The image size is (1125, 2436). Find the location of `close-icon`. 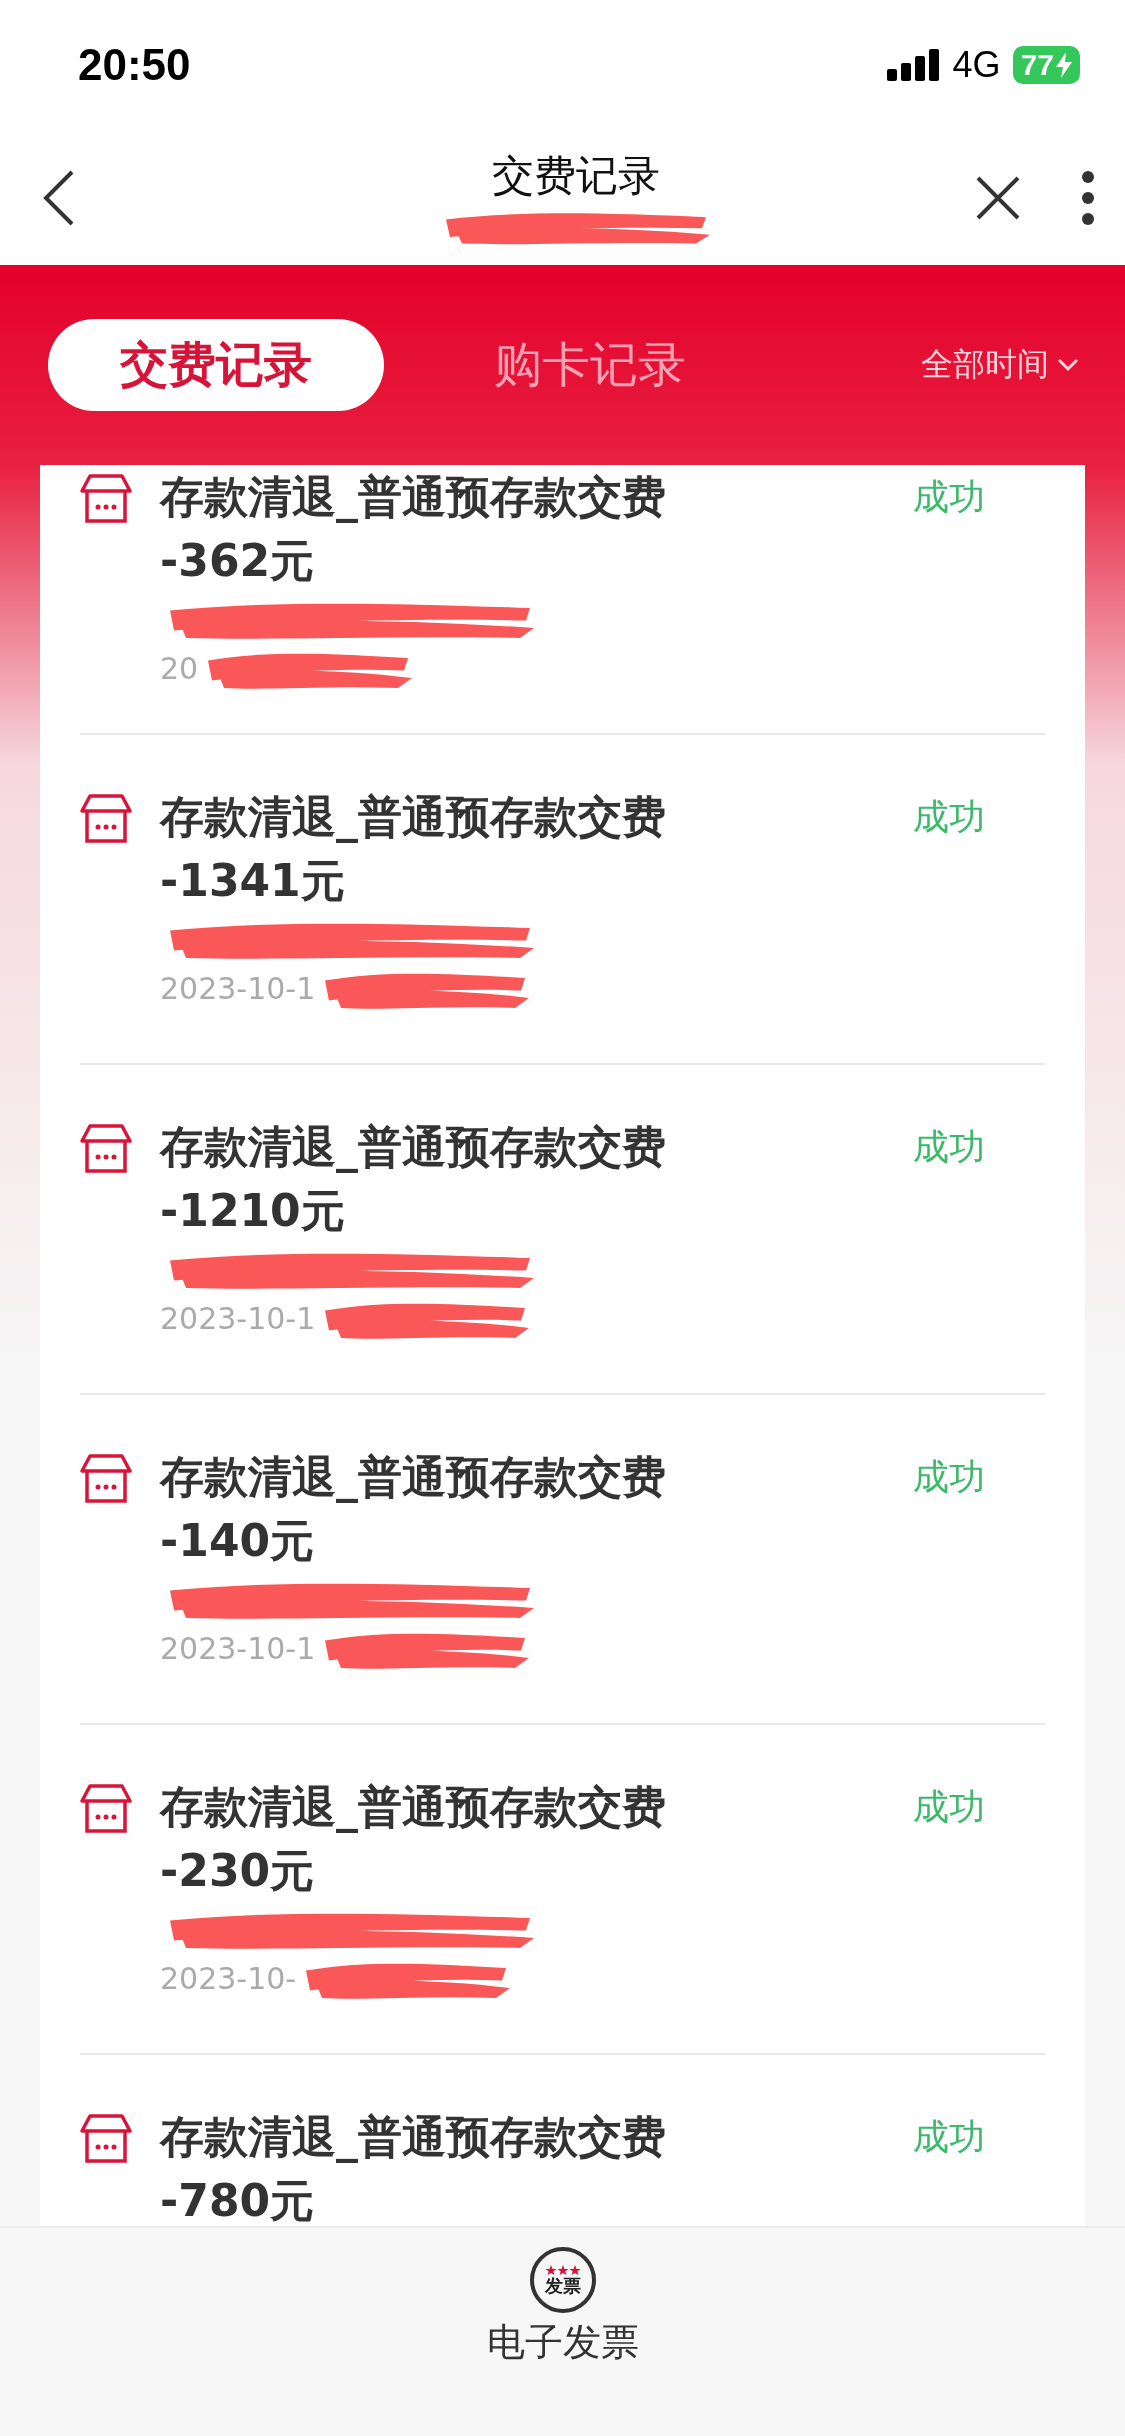

close-icon is located at coordinates (998, 197).